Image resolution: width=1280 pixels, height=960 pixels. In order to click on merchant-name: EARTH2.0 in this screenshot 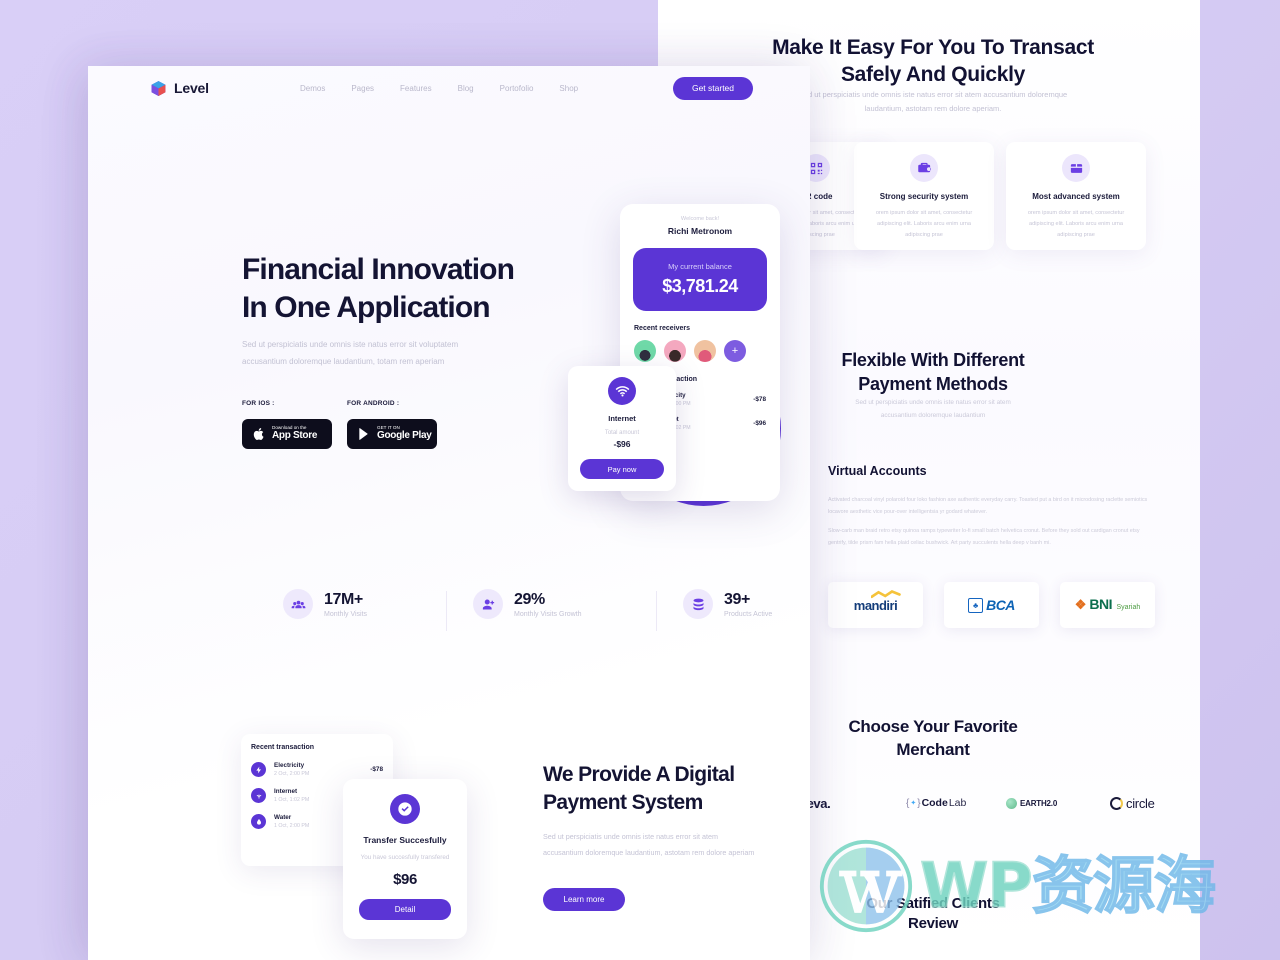, I will do `click(1039, 803)`.